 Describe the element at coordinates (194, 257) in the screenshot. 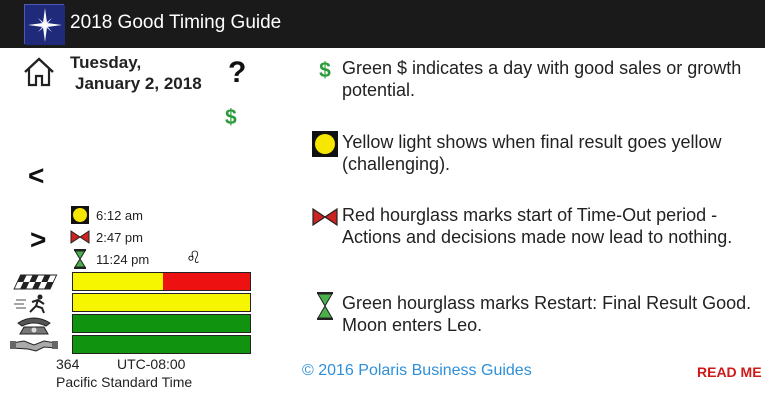

I see `leo-zodiac-icon: ♌` at that location.